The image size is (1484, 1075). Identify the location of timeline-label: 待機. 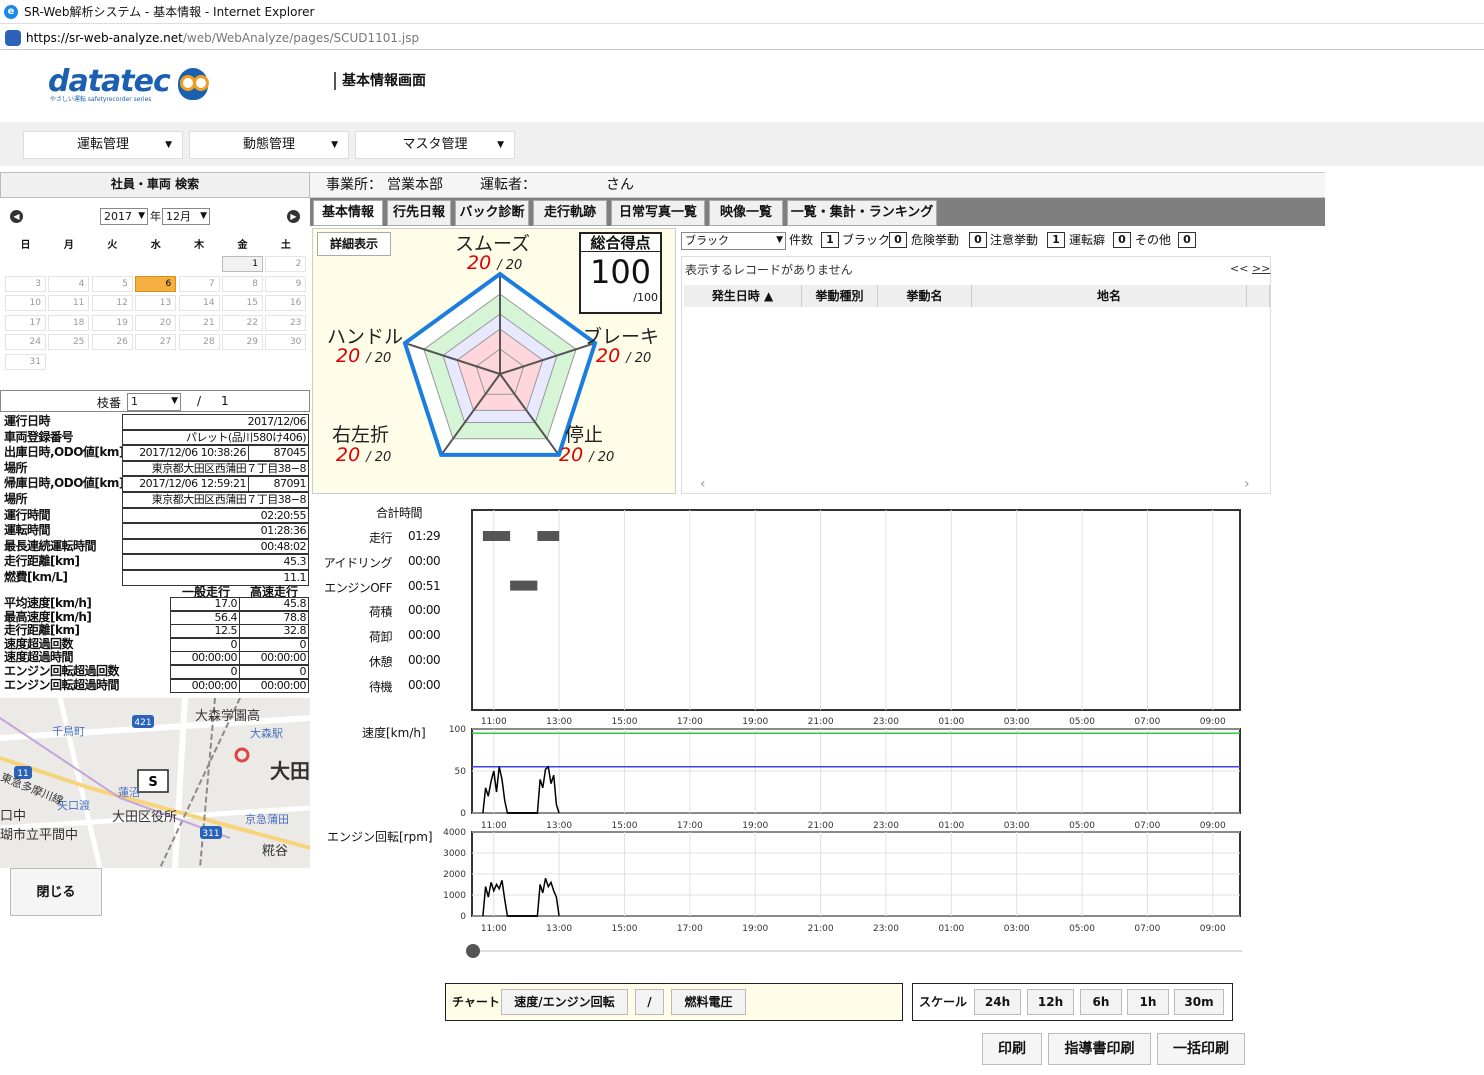
(380, 686).